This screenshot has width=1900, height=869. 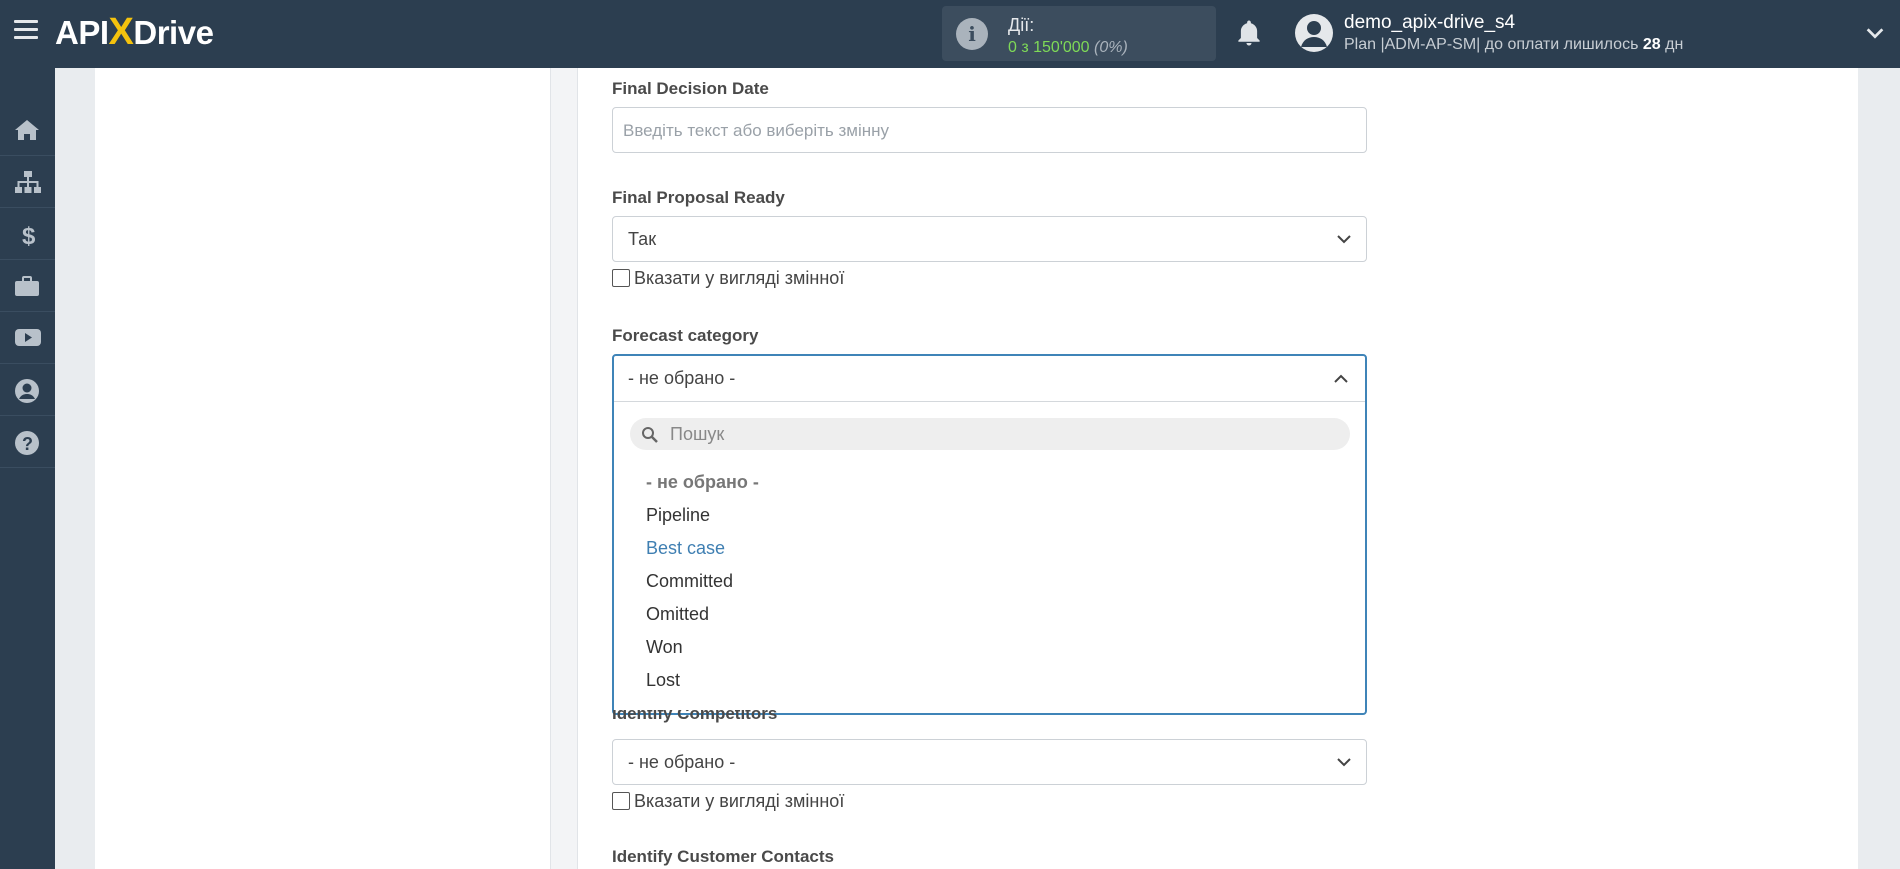 I want to click on info-icon: i, so click(x=972, y=34).